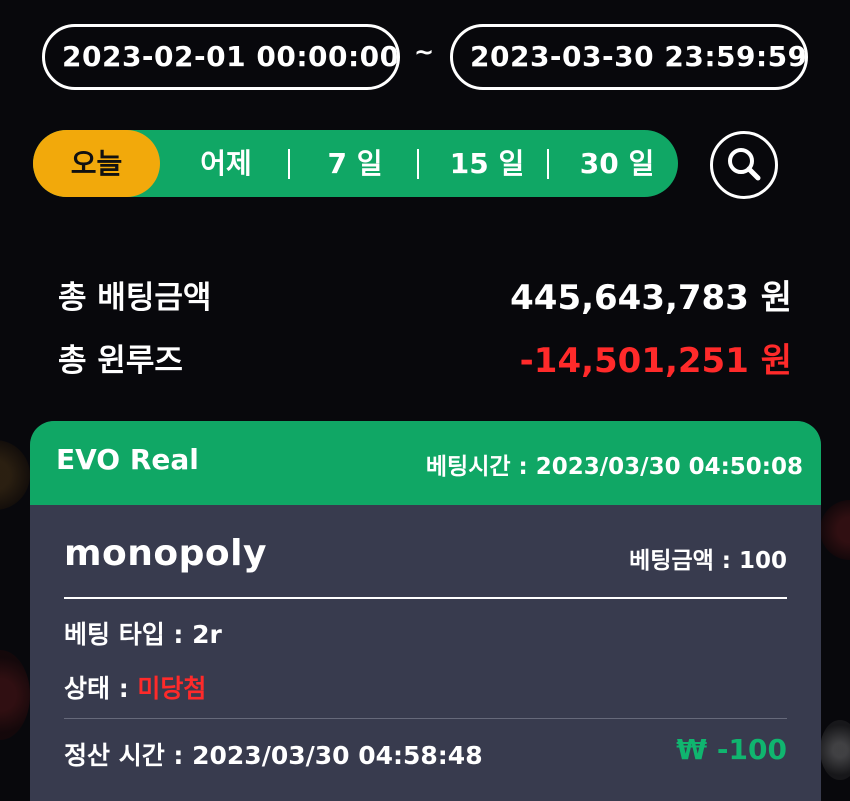  What do you see at coordinates (731, 749) in the screenshot?
I see `win-loss-amount: ₩ -100` at bounding box center [731, 749].